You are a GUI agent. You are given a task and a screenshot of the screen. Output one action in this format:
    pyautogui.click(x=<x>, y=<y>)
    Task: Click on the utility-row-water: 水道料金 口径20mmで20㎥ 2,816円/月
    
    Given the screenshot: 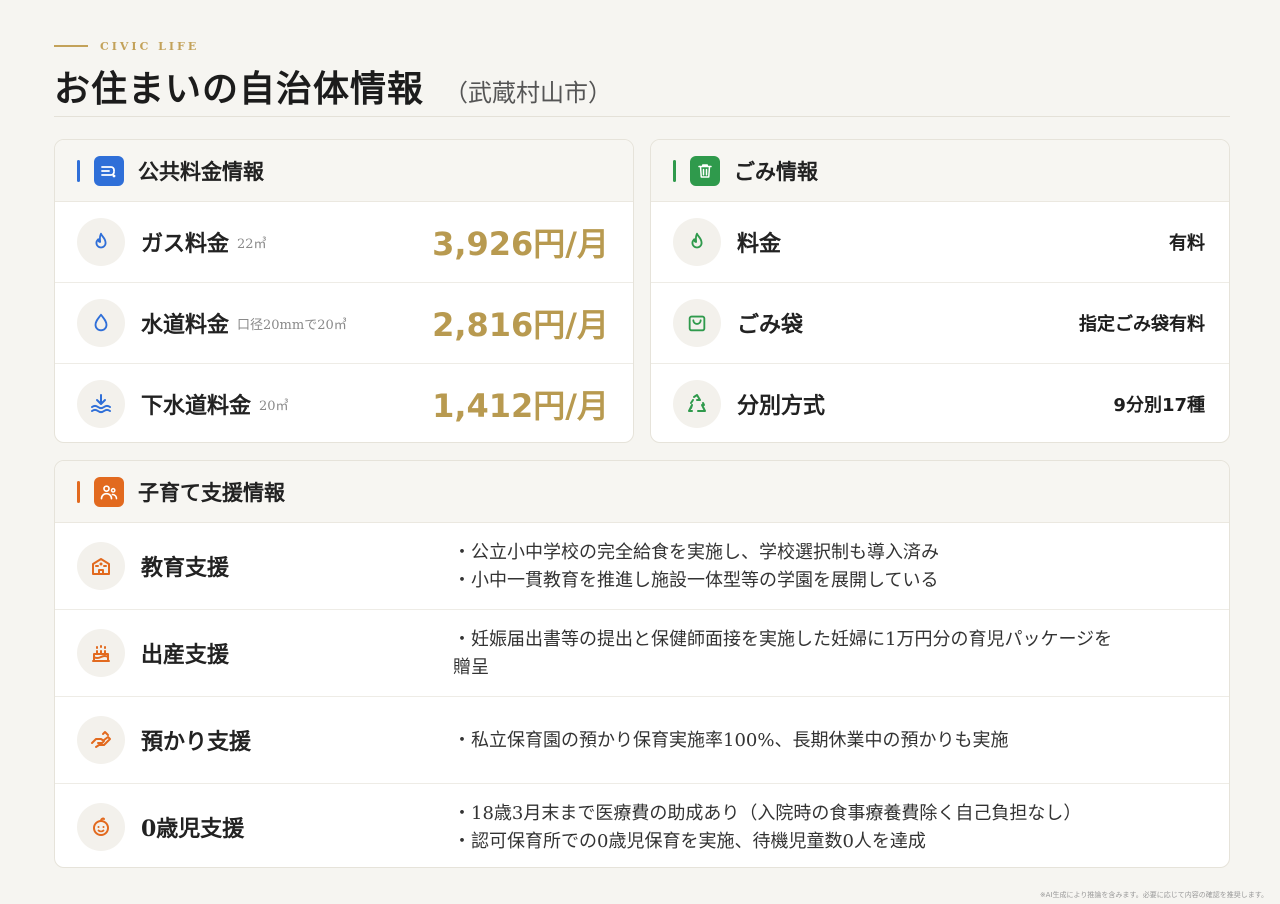 What is the action you would take?
    pyautogui.click(x=344, y=323)
    